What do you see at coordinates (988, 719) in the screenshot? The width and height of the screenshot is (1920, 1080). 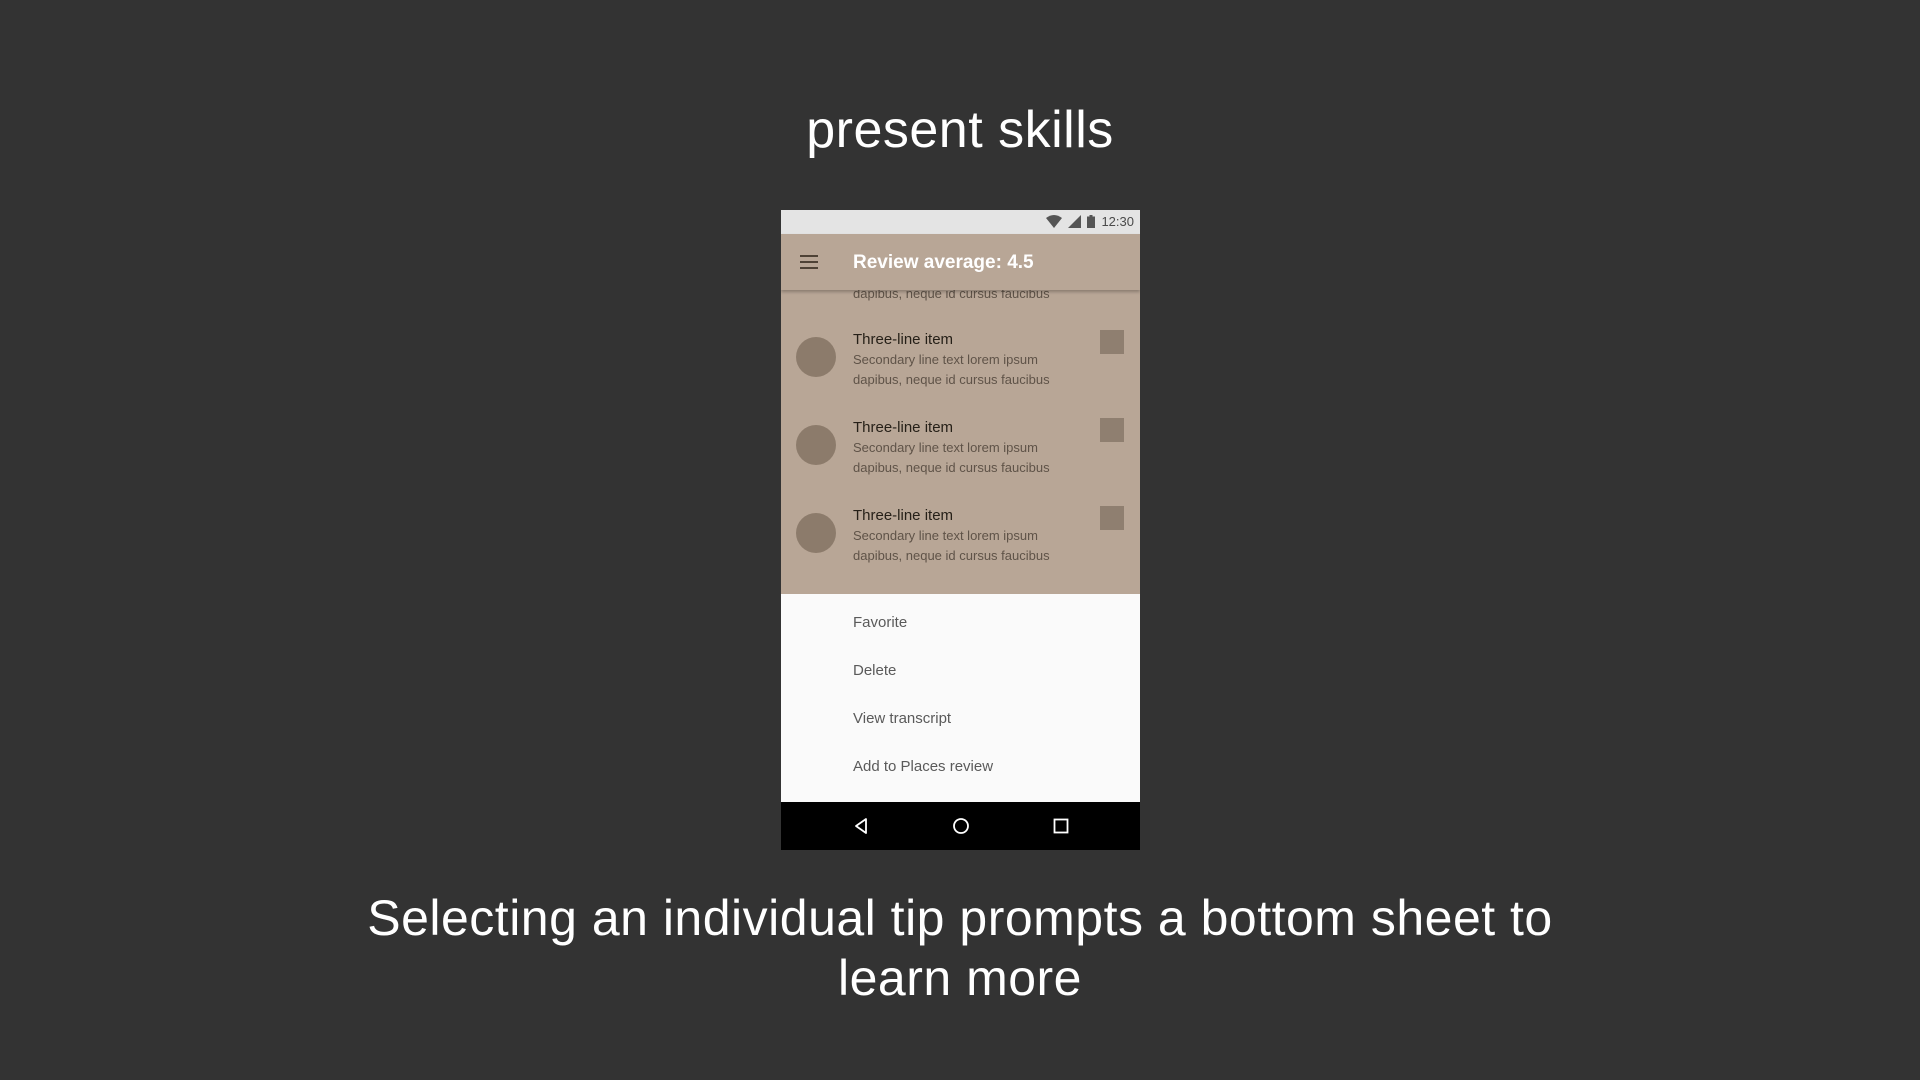 I see `sheet-item-view-transcript: View transcript` at bounding box center [988, 719].